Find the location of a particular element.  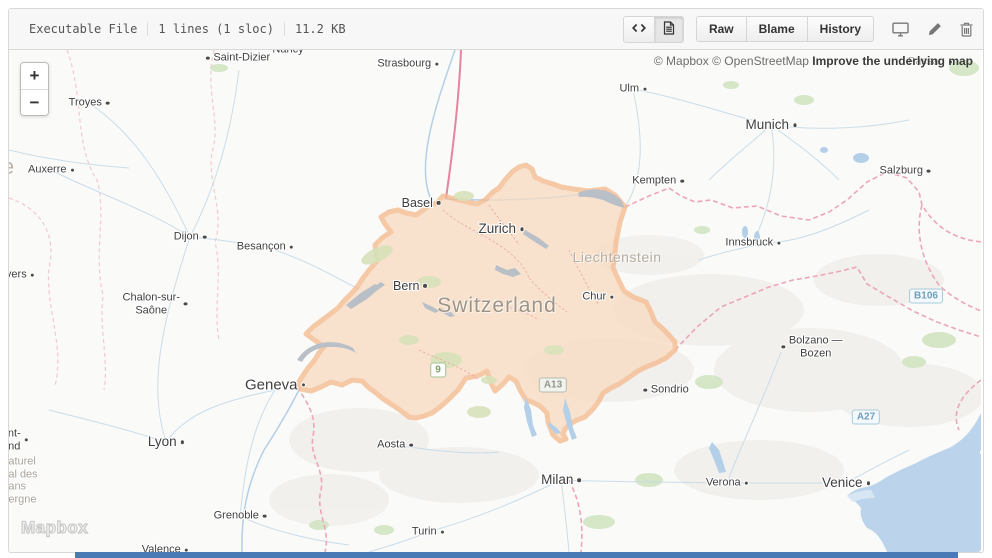

file-actions-group: Raw Blame History is located at coordinates (784, 29).